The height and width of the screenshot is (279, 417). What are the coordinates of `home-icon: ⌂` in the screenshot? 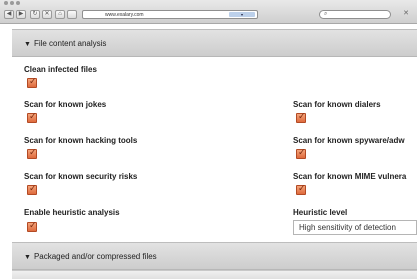 It's located at (60, 14).